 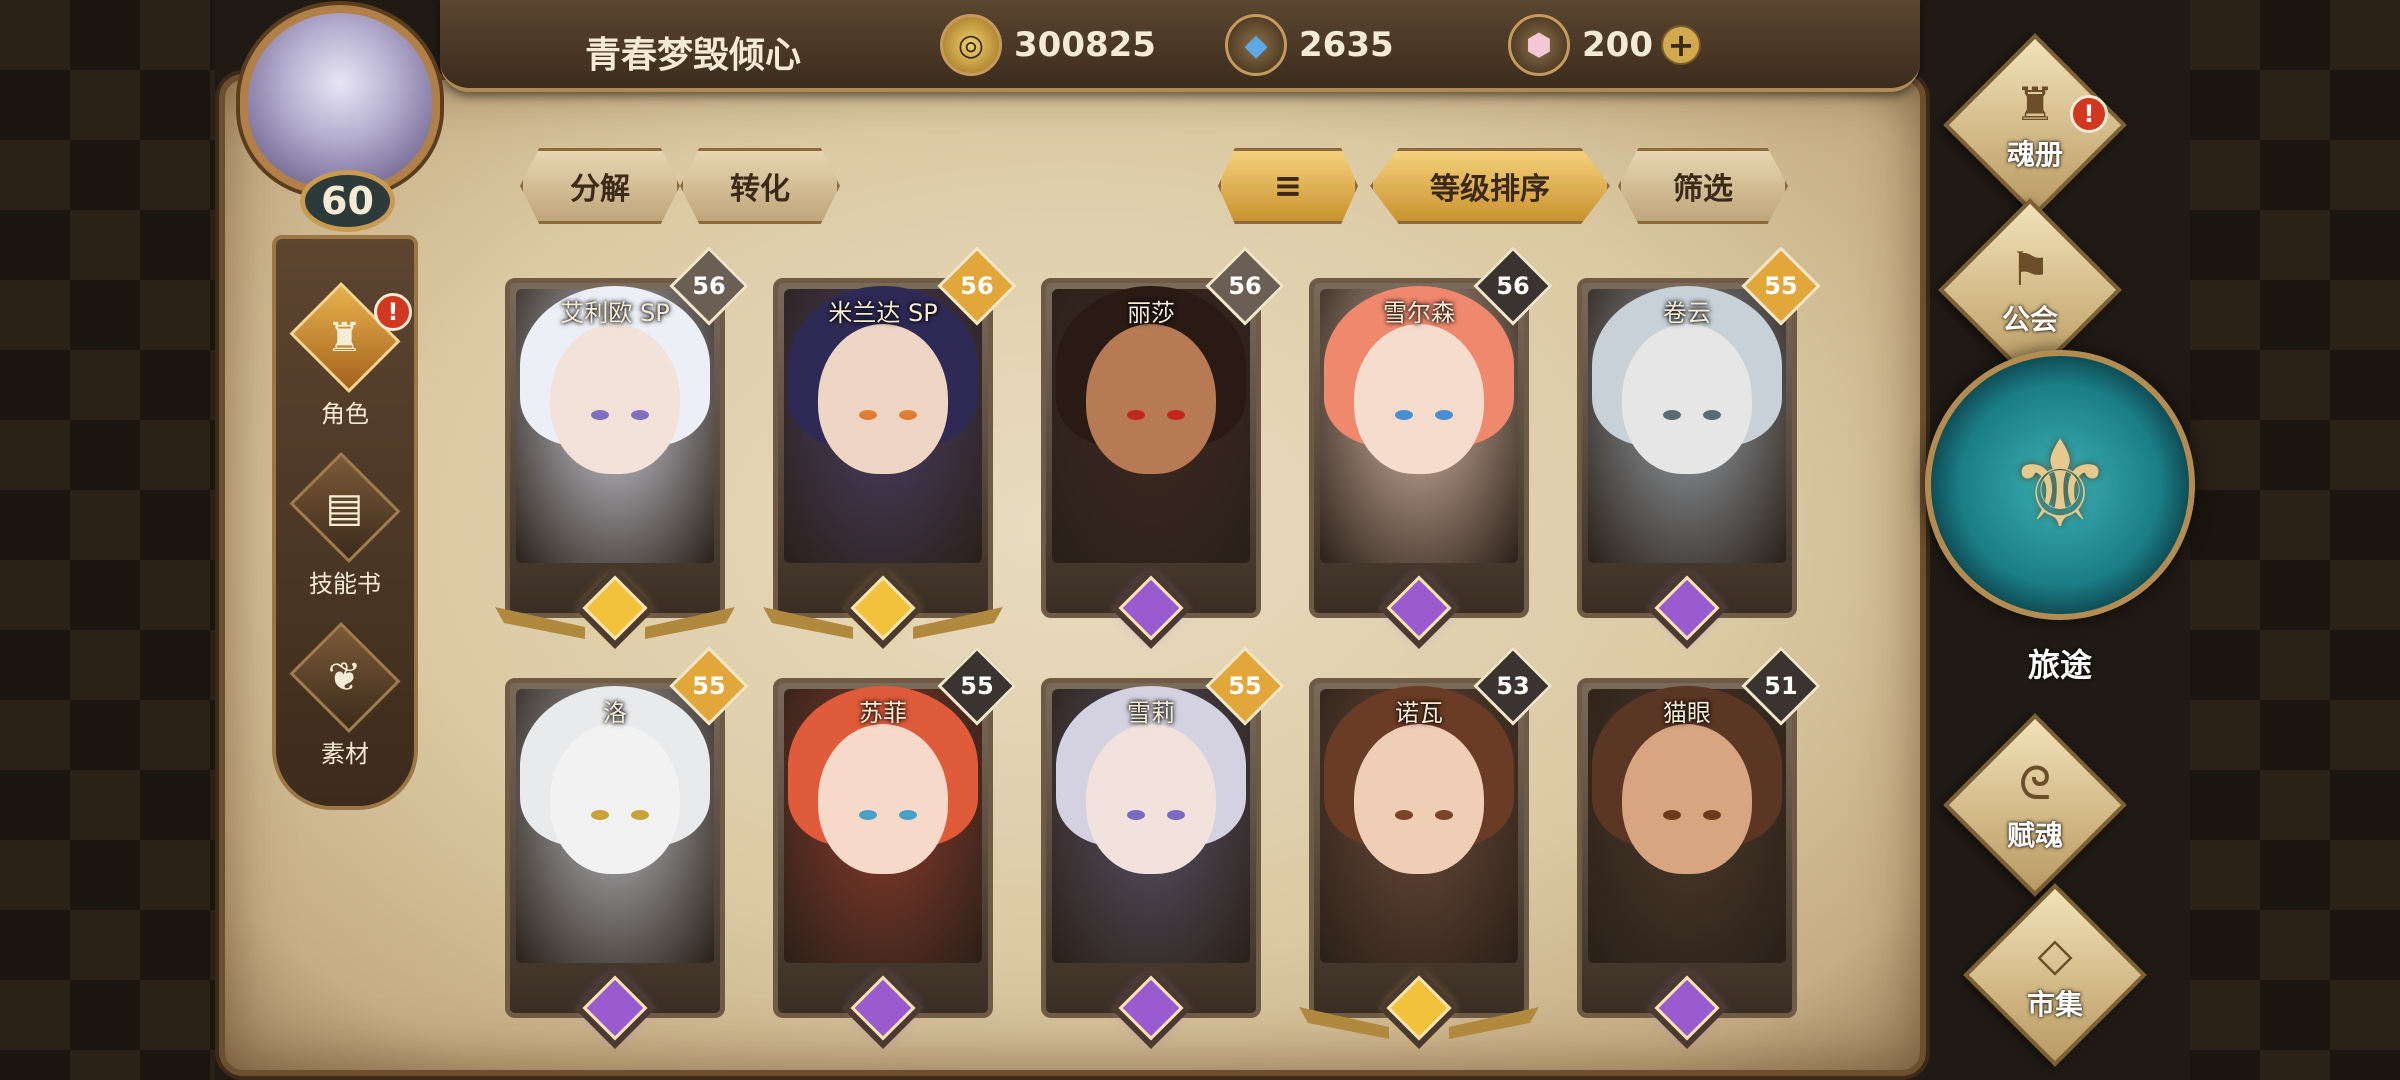 What do you see at coordinates (2089, 114) in the screenshot?
I see `soul-book-alert-badge: !` at bounding box center [2089, 114].